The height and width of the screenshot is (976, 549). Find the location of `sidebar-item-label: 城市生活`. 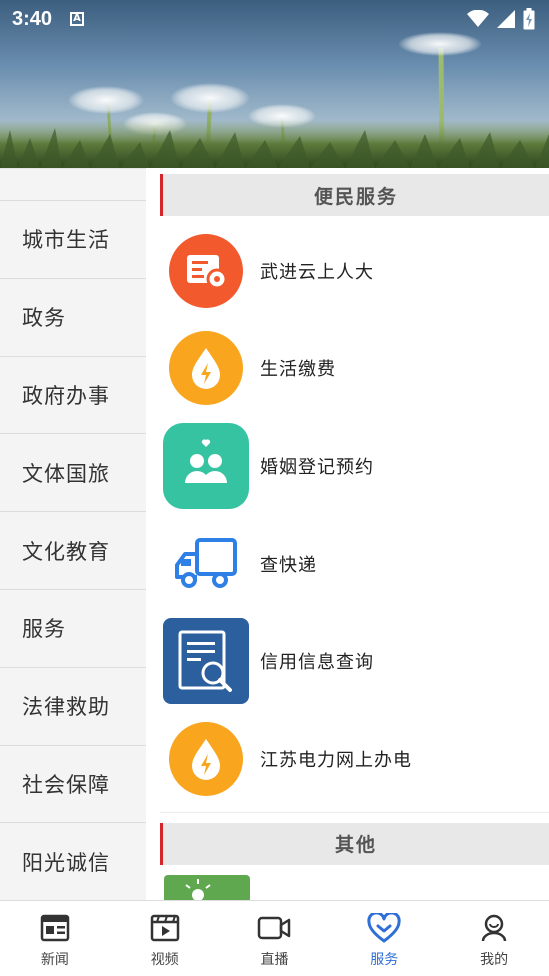

sidebar-item-label: 城市生活 is located at coordinates (66, 240).